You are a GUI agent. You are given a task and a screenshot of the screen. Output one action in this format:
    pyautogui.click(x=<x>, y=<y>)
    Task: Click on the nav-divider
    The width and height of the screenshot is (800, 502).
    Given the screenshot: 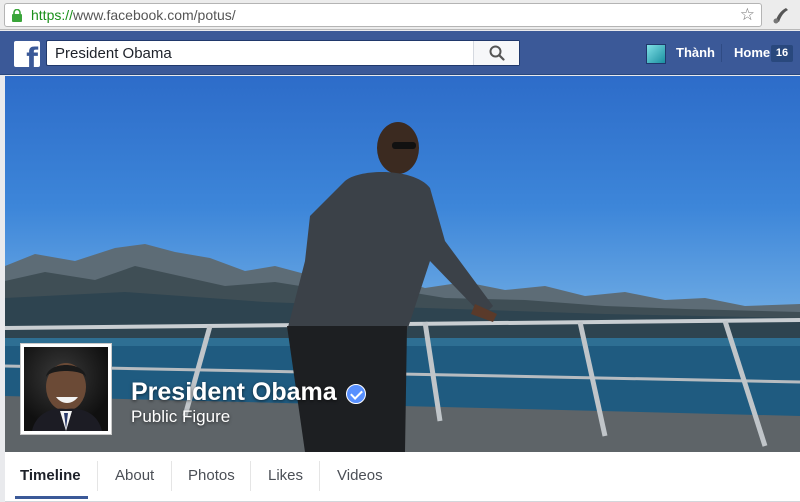 What is the action you would take?
    pyautogui.click(x=721, y=53)
    